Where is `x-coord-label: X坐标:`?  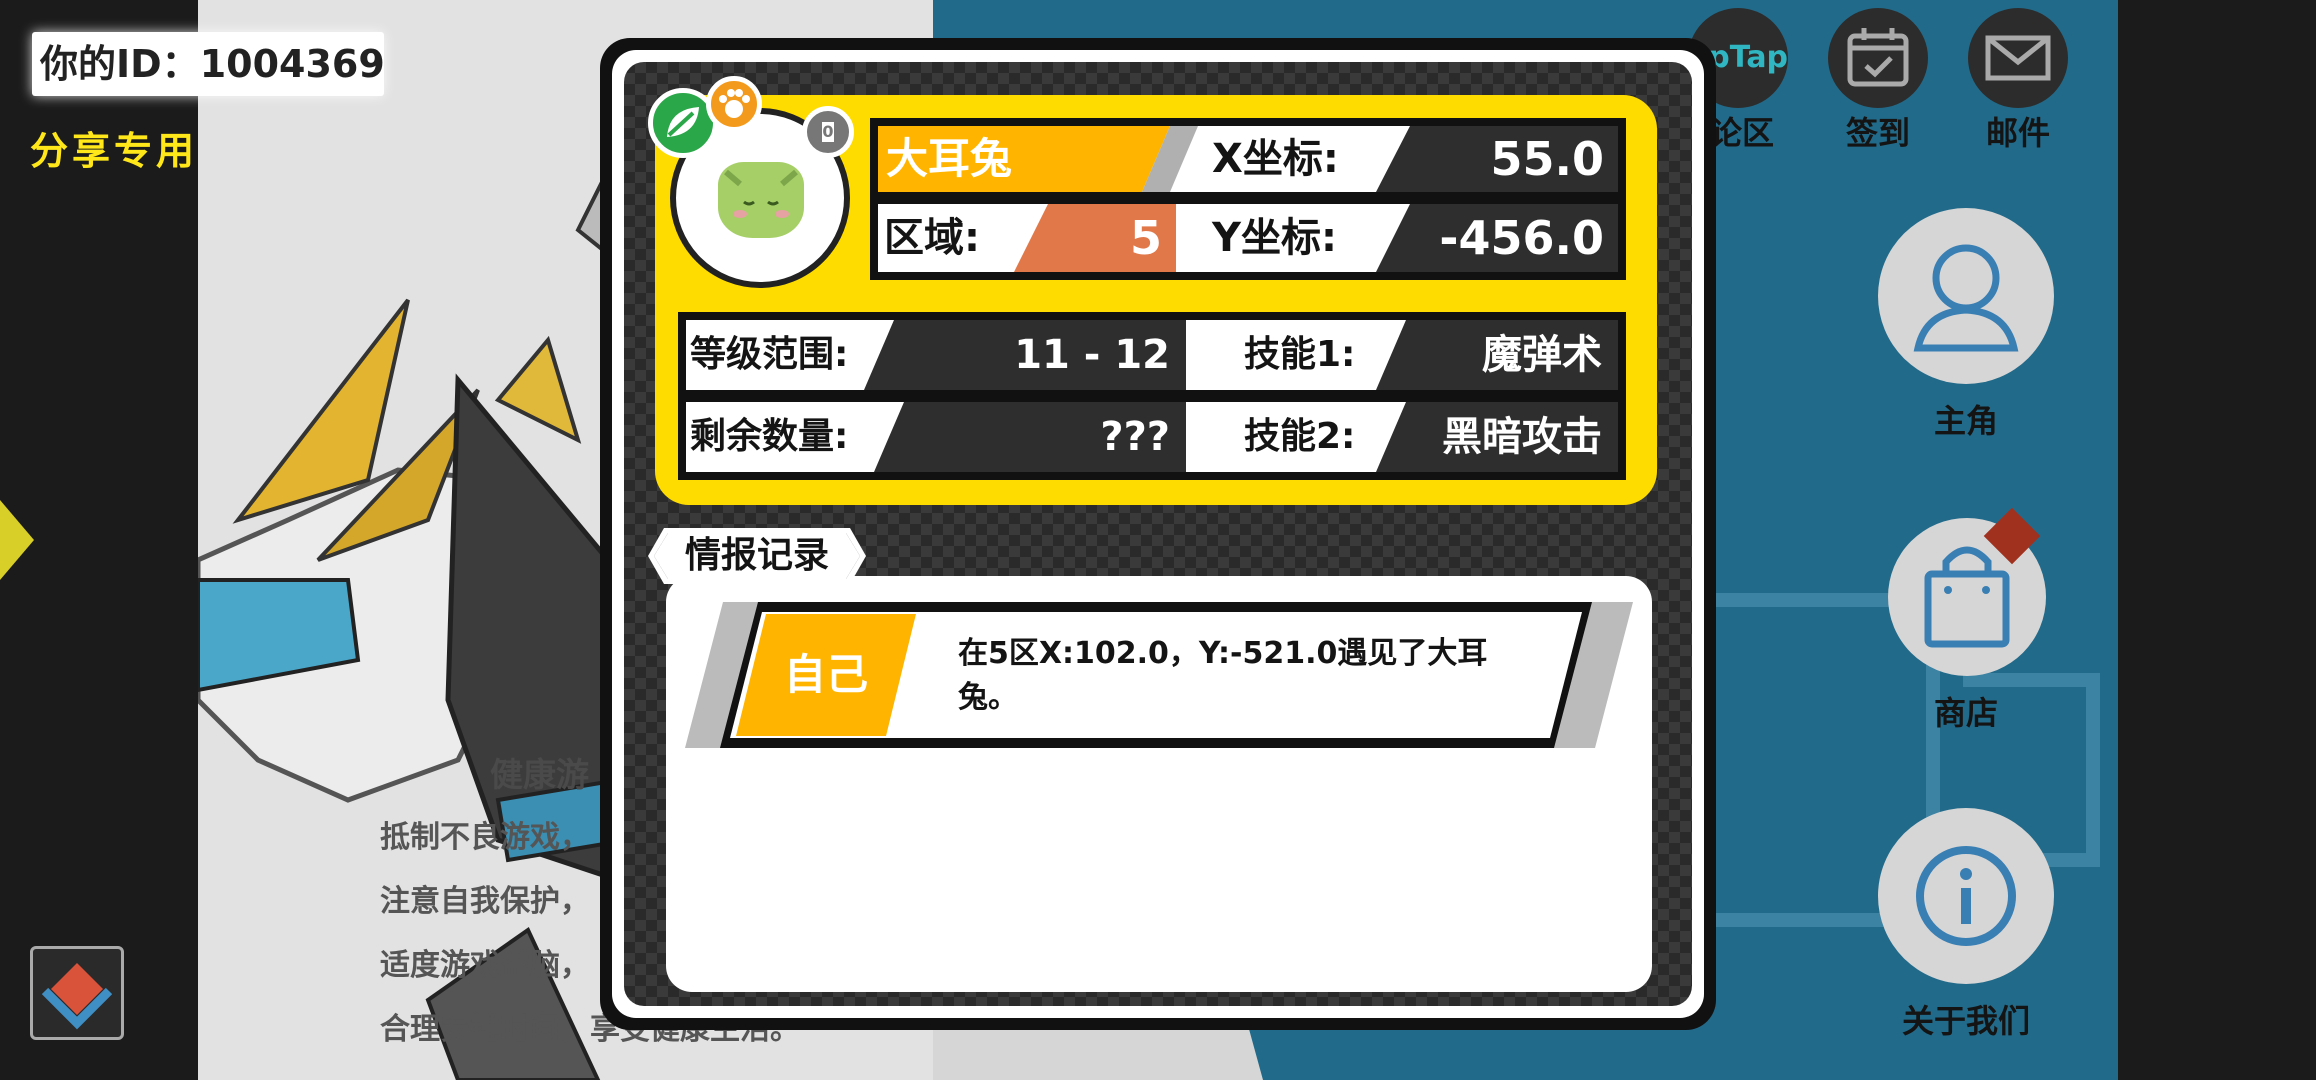 x-coord-label: X坐标: is located at coordinates (1275, 159).